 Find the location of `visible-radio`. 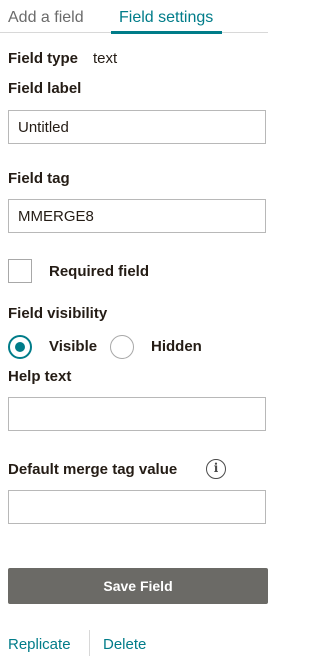

visible-radio is located at coordinates (20, 347).